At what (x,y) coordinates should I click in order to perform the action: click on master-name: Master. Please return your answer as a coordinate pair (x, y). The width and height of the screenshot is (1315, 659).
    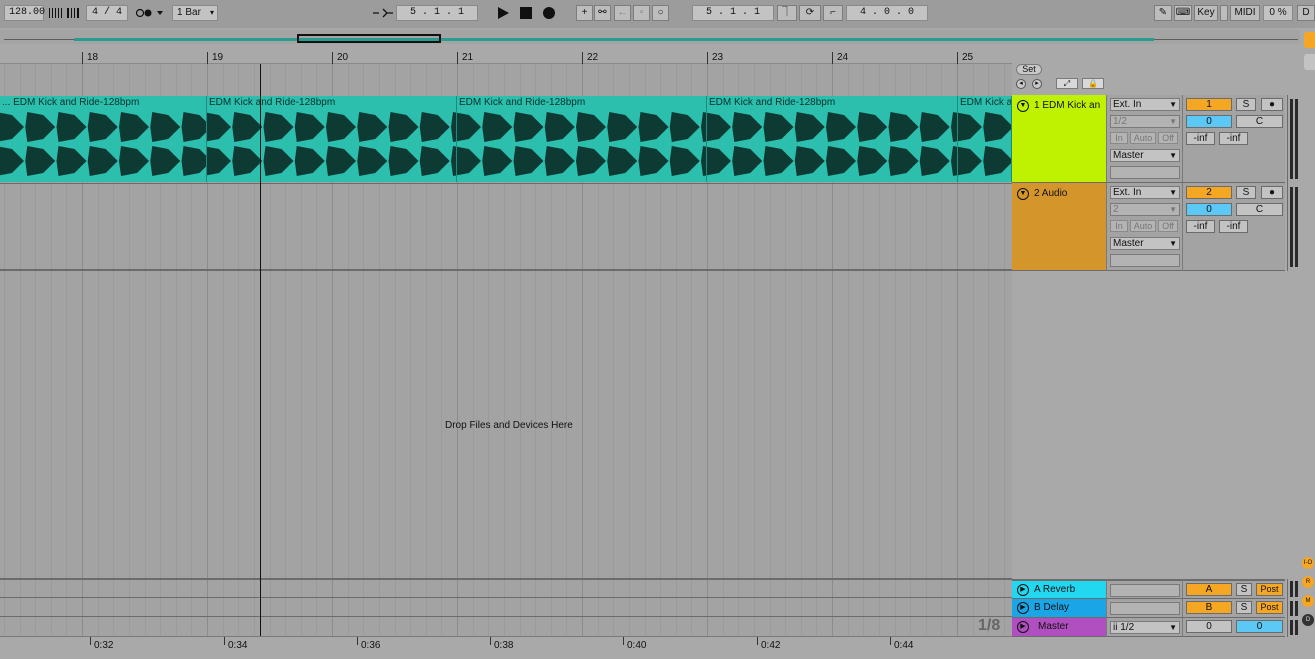
    Looking at the image, I should click on (1073, 626).